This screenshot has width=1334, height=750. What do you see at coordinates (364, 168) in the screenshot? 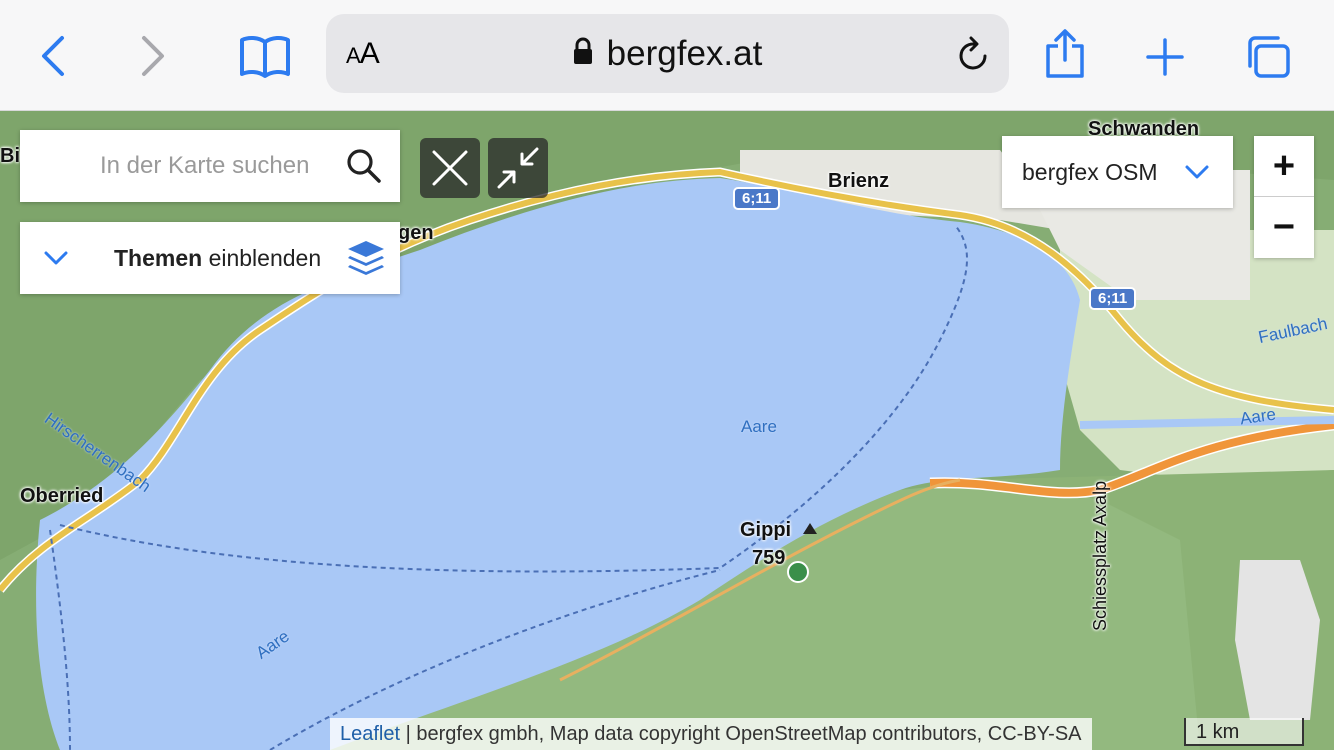
I see `search-icon` at bounding box center [364, 168].